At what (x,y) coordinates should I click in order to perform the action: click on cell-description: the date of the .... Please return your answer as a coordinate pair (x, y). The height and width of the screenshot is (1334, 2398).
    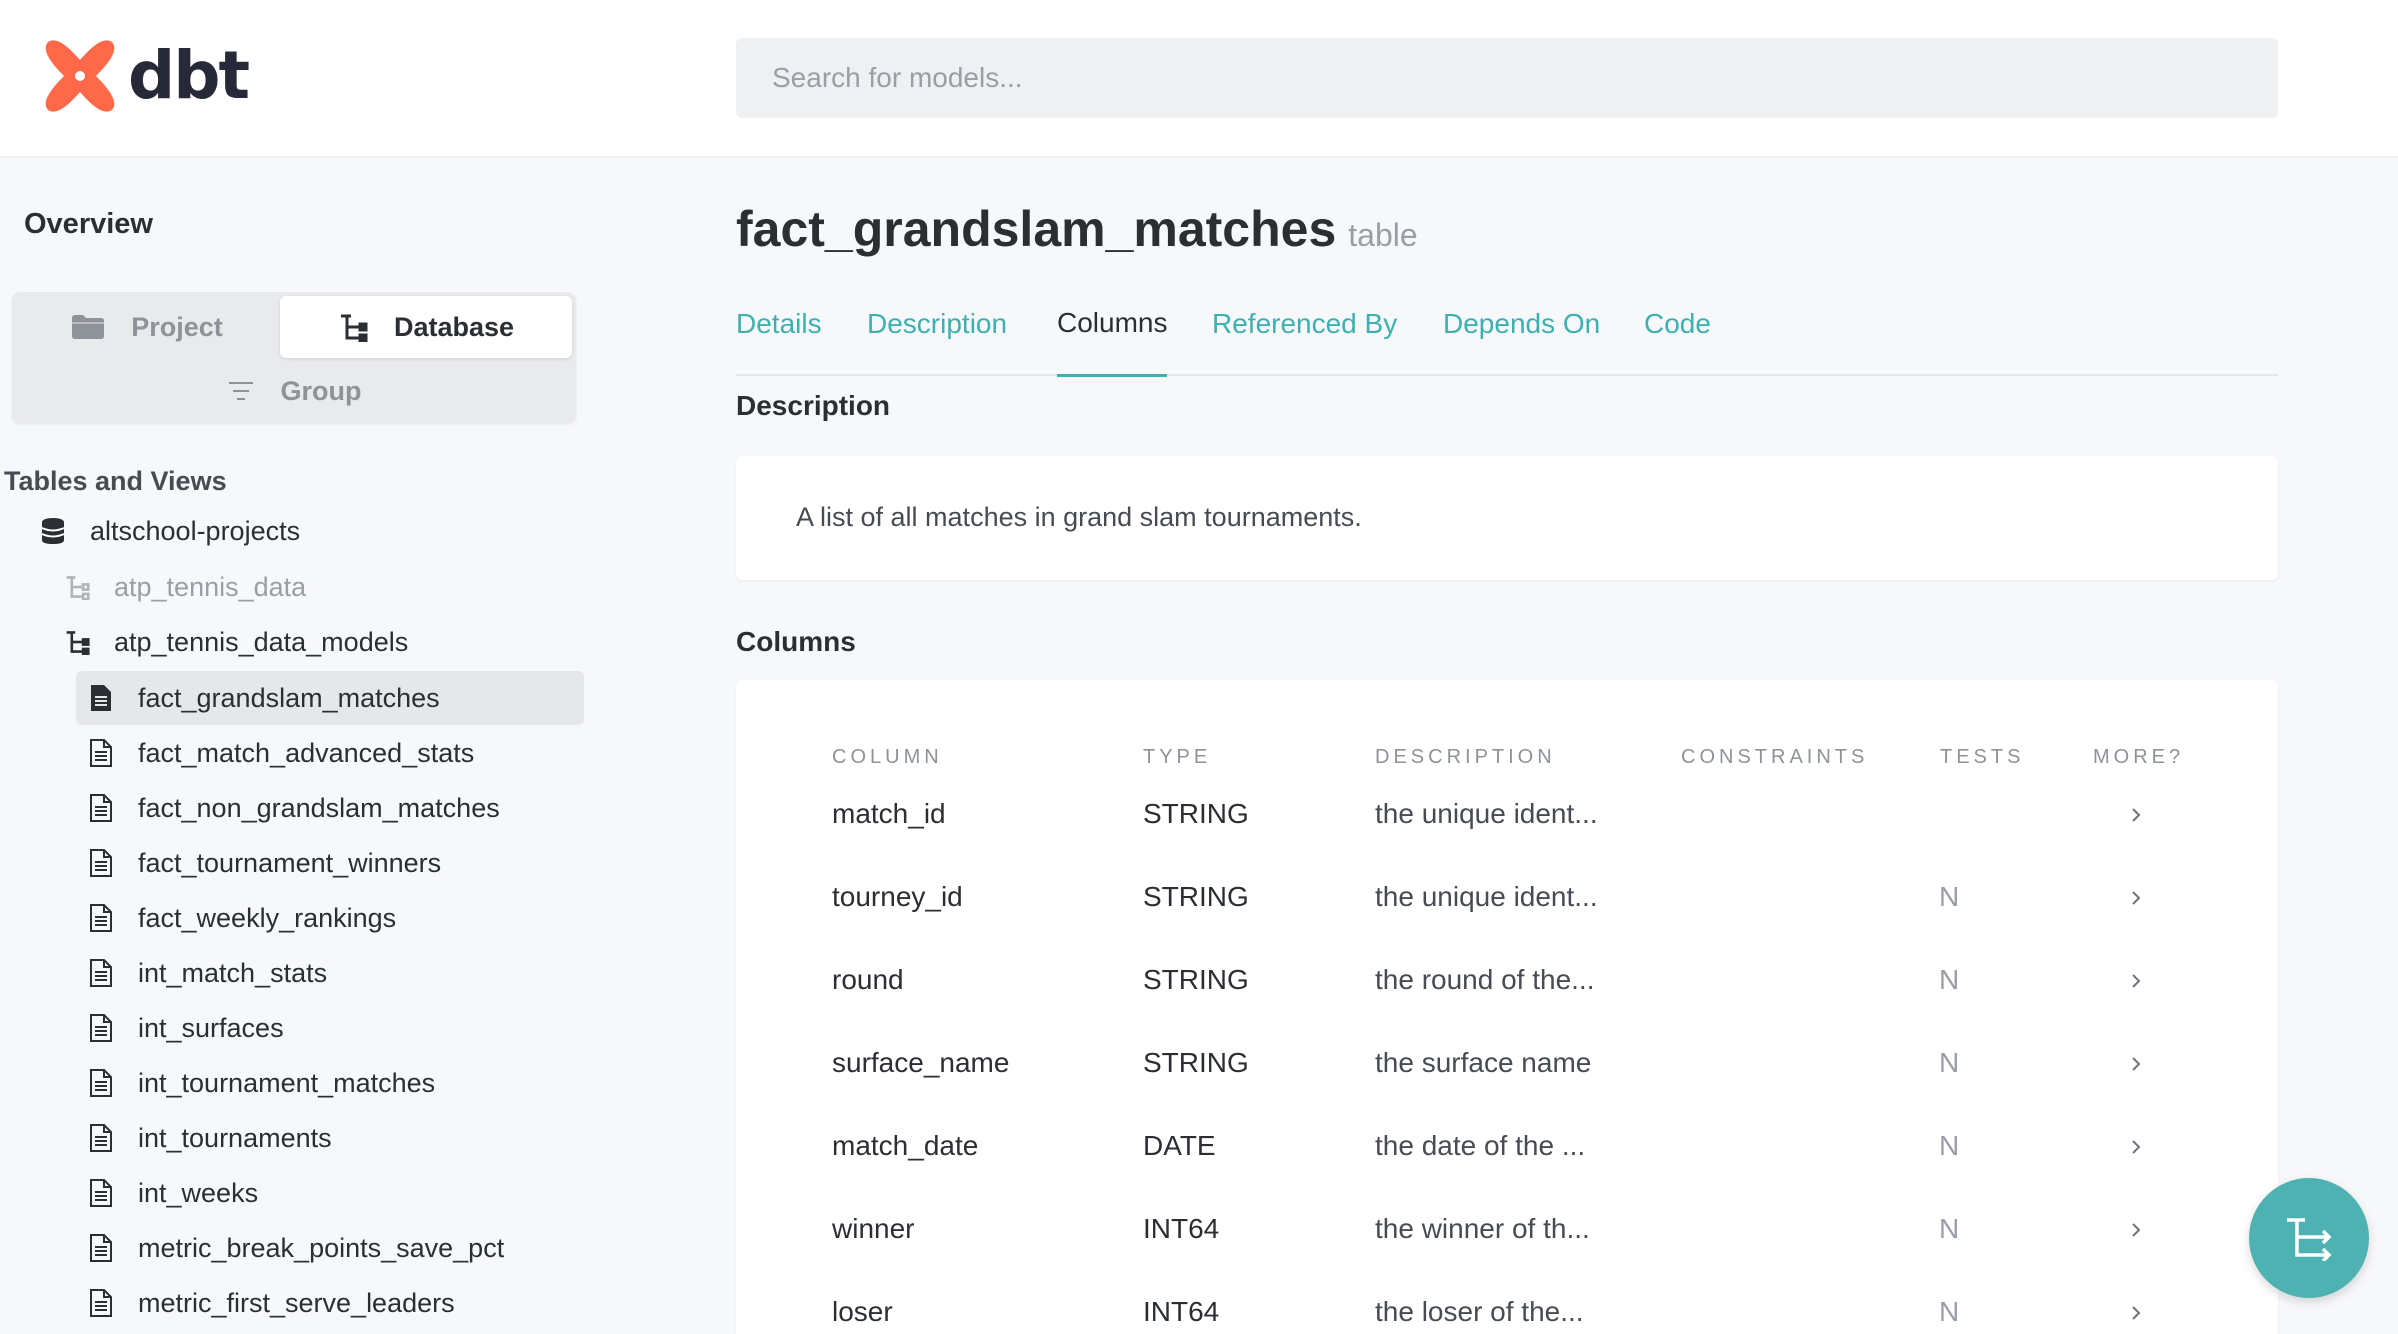
    Looking at the image, I should click on (1480, 1145).